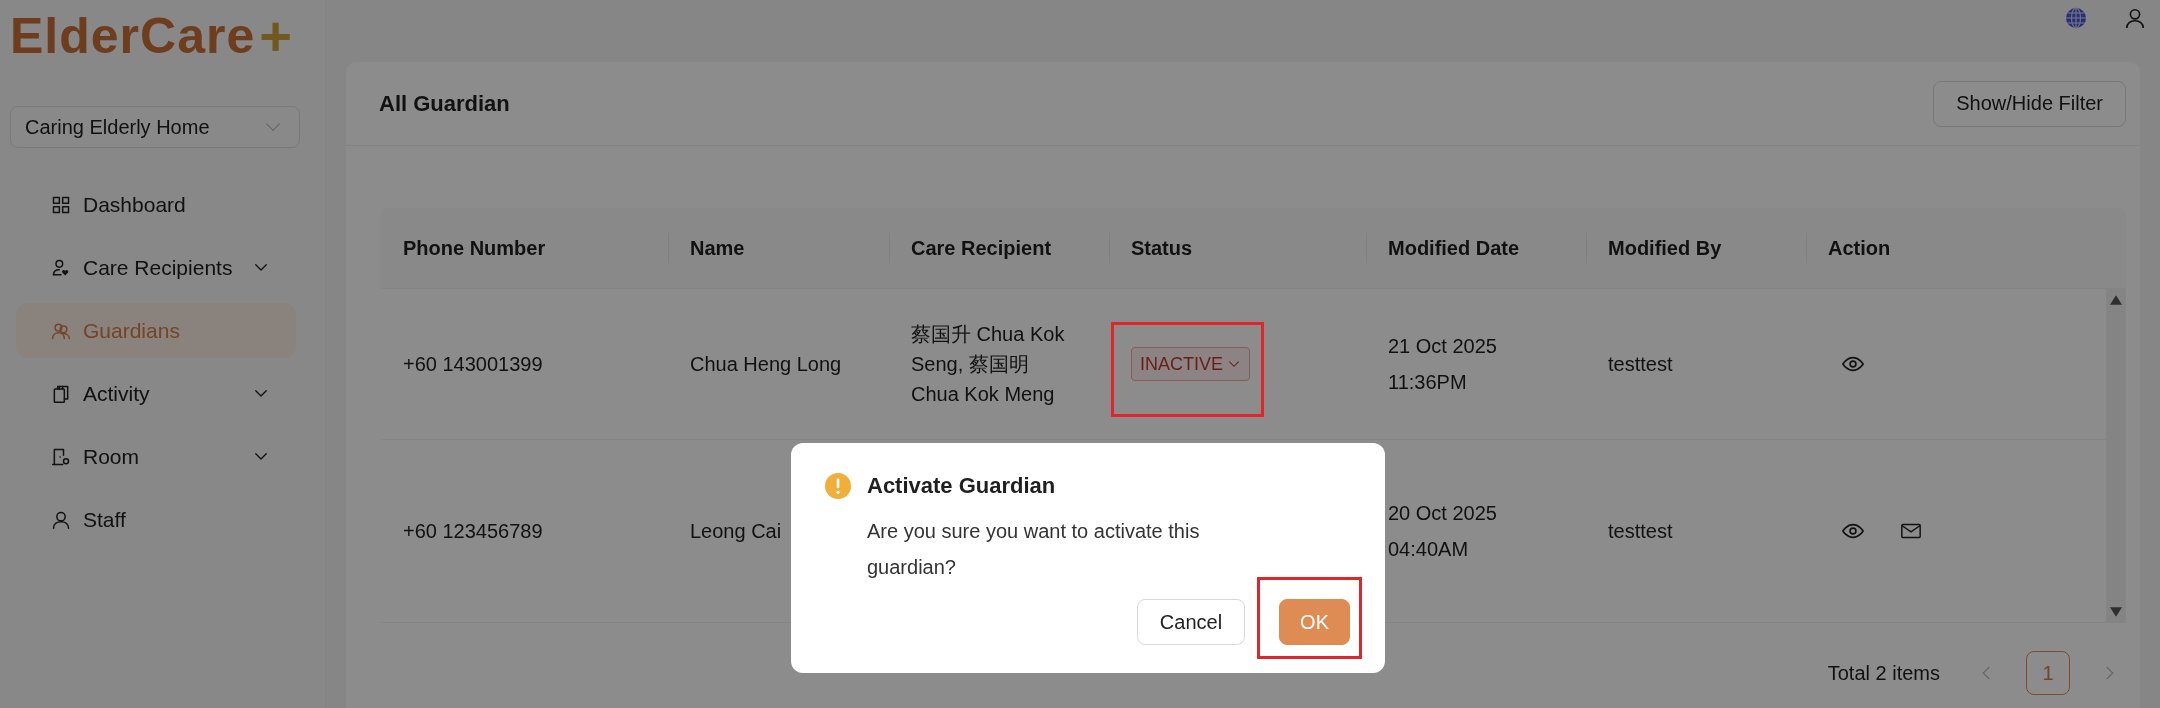 This screenshot has width=2160, height=708. What do you see at coordinates (61, 456) in the screenshot?
I see `door-gear-icon` at bounding box center [61, 456].